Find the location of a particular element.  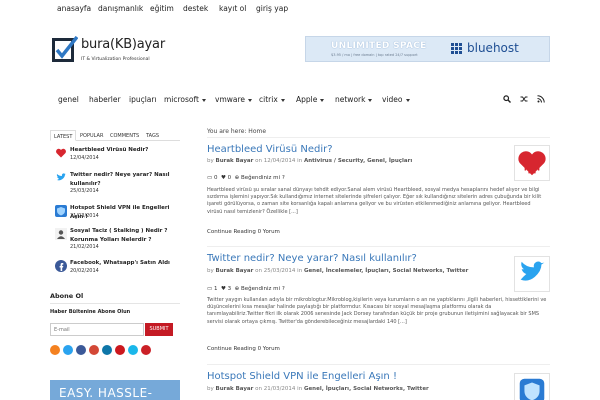

tab-comments: COMMENTS is located at coordinates (124, 135).